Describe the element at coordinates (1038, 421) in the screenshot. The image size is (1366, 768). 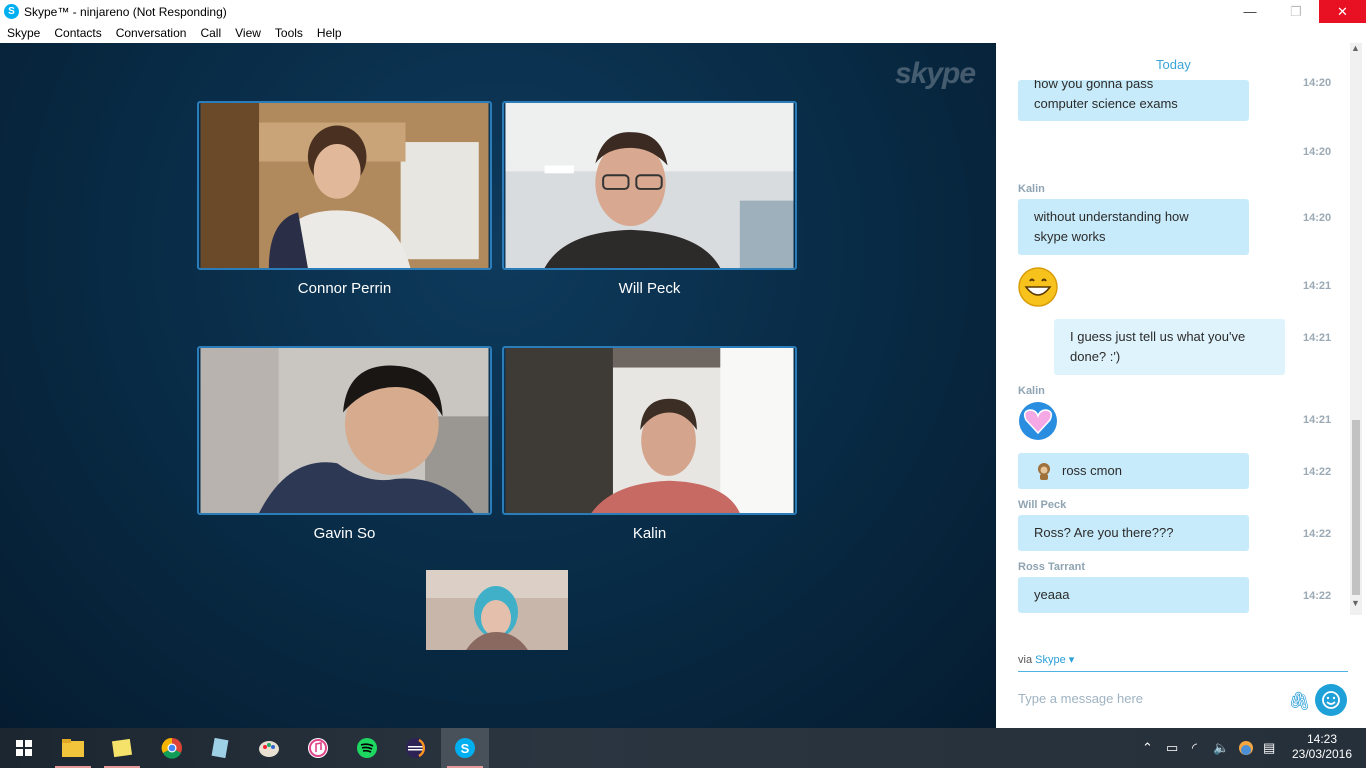
I see `heart-emoticon-icon` at that location.